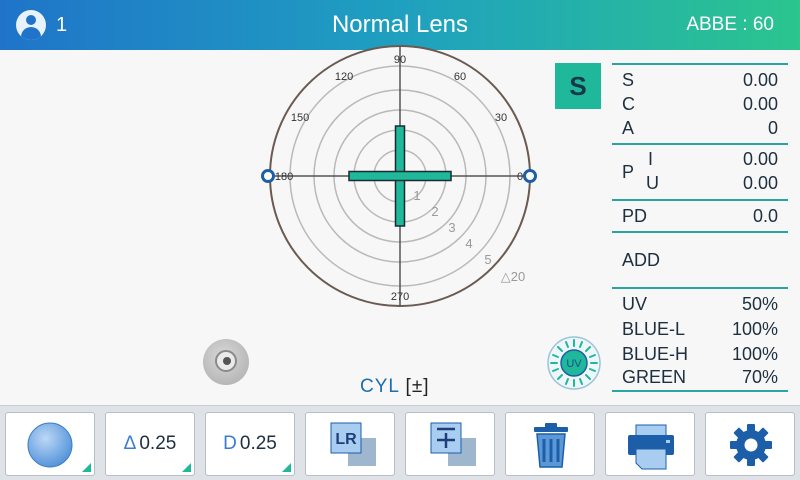 The image size is (800, 480). I want to click on page-title: Normal Lens, so click(400, 24).